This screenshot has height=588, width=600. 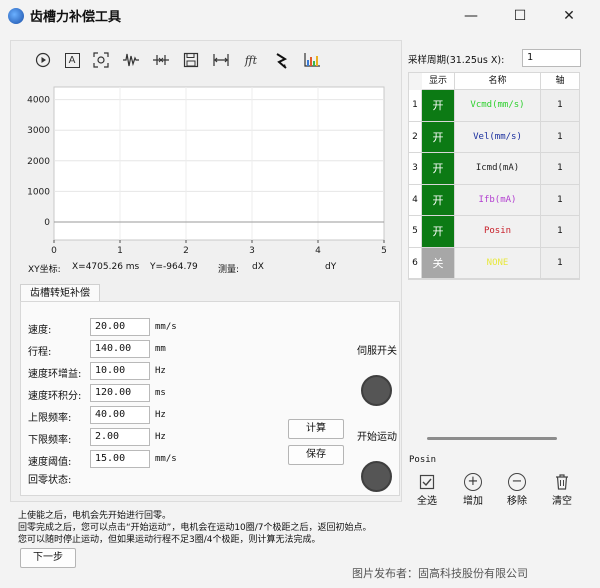 What do you see at coordinates (191, 61) in the screenshot?
I see `save-icon` at bounding box center [191, 61].